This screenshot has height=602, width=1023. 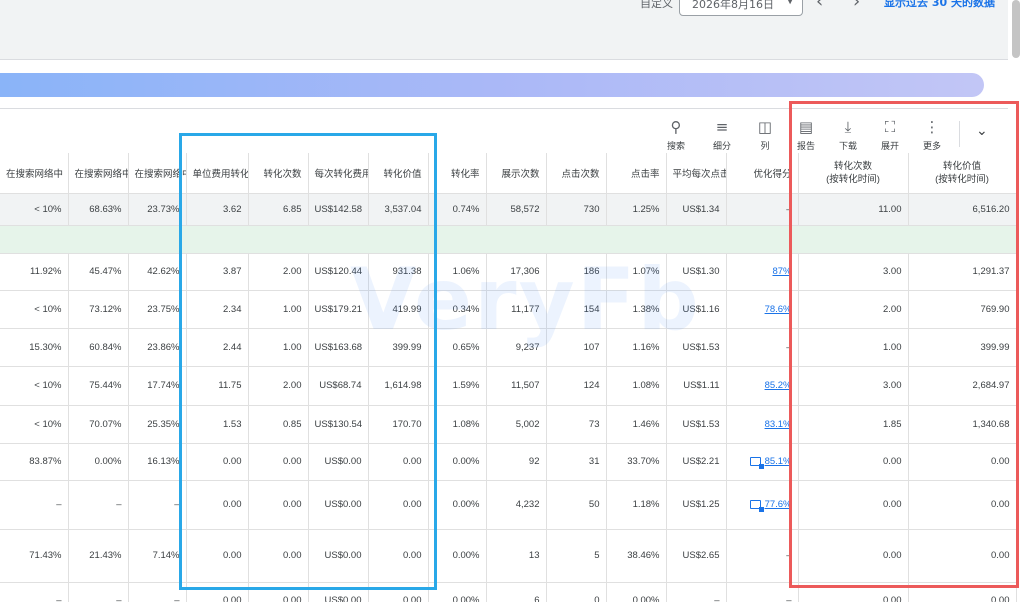 I want to click on table-cell: US$1.53, so click(x=696, y=424).